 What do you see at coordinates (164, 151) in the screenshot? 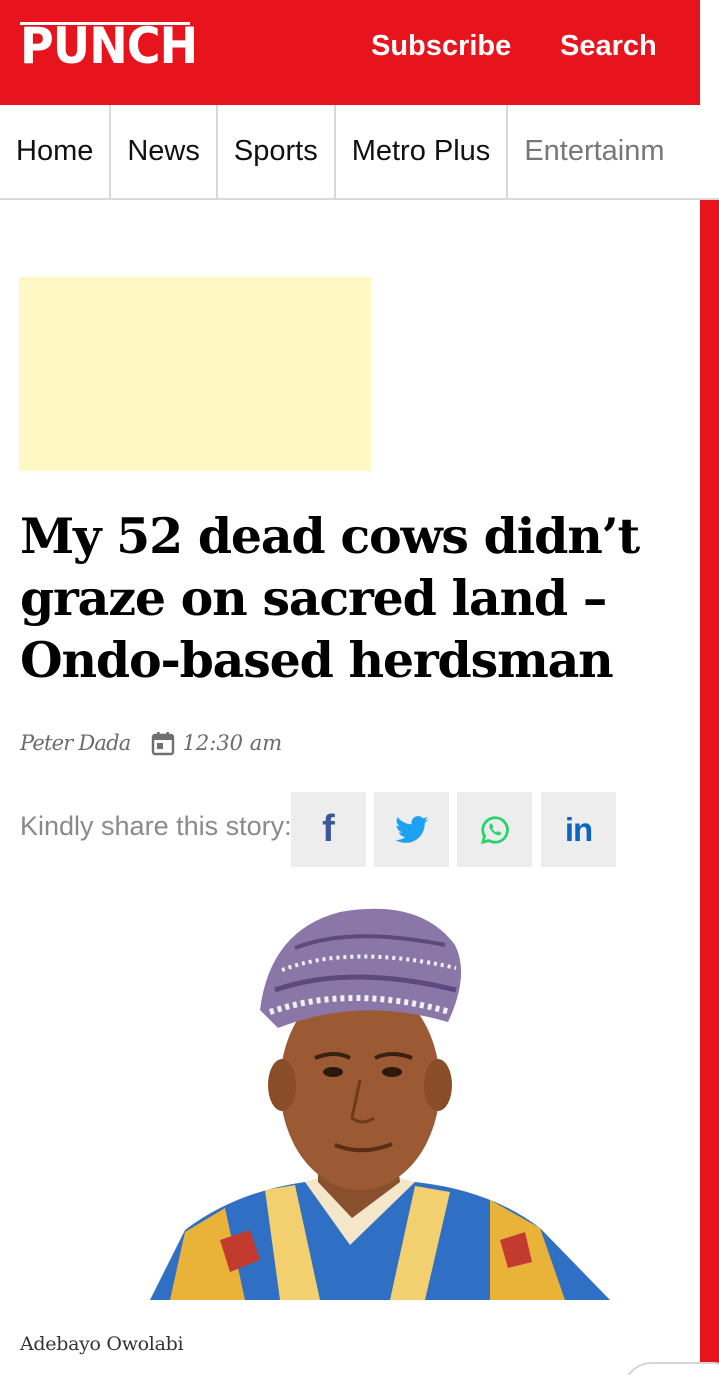
I see `nav-item-news: News` at bounding box center [164, 151].